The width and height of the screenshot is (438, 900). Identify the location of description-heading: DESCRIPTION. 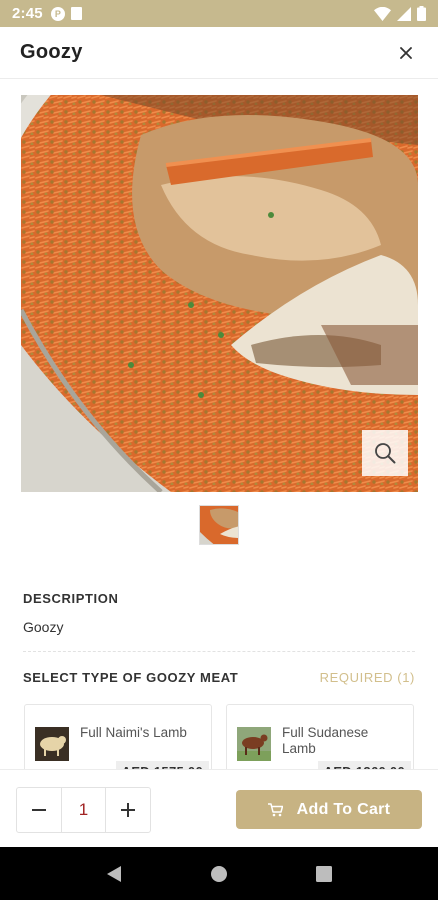
(71, 598).